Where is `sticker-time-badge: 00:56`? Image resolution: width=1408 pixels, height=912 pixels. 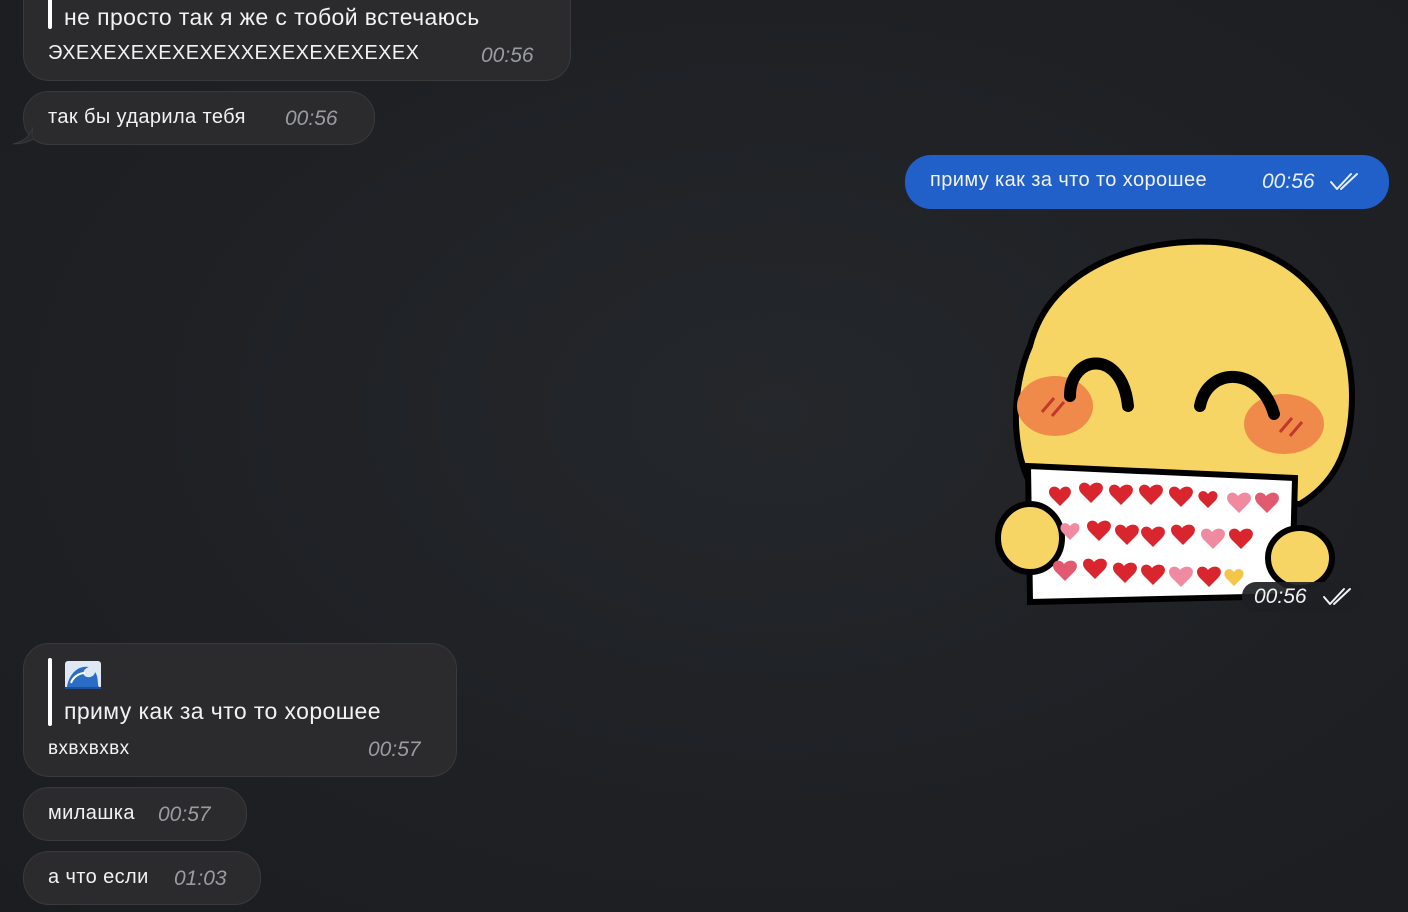 sticker-time-badge: 00:56 is located at coordinates (1302, 597).